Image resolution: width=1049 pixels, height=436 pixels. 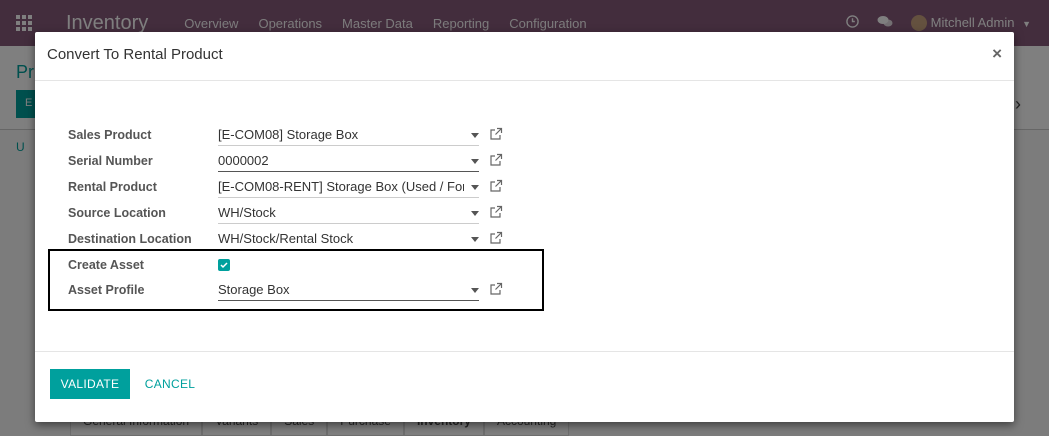 I want to click on checkmark-icon, so click(x=224, y=265).